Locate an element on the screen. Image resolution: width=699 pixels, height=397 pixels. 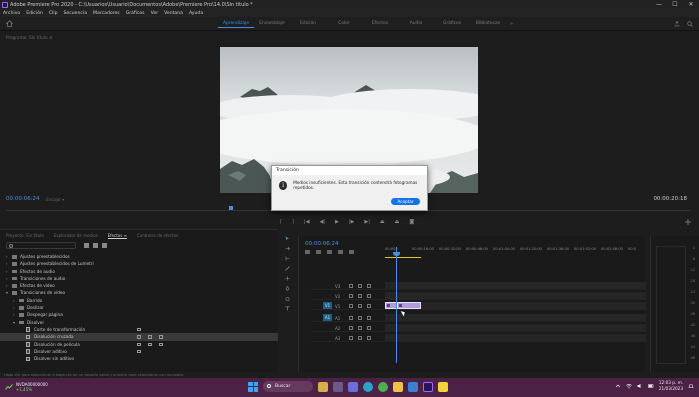
slip-tool-icon is located at coordinates (287, 278).